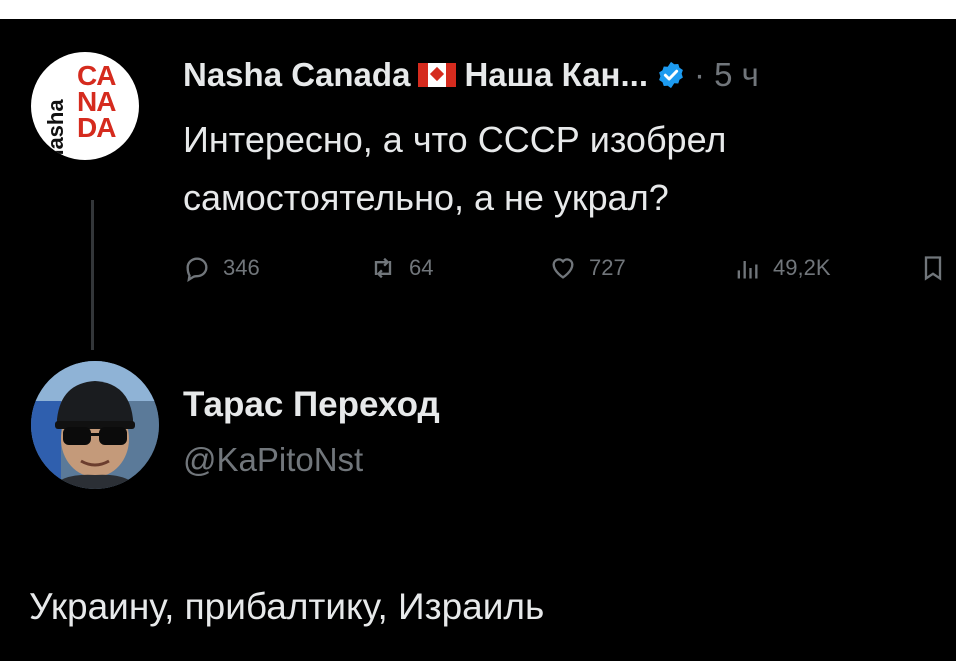 This screenshot has width=956, height=661. Describe the element at coordinates (421, 267) in the screenshot. I see `retweet-count: 64` at that location.